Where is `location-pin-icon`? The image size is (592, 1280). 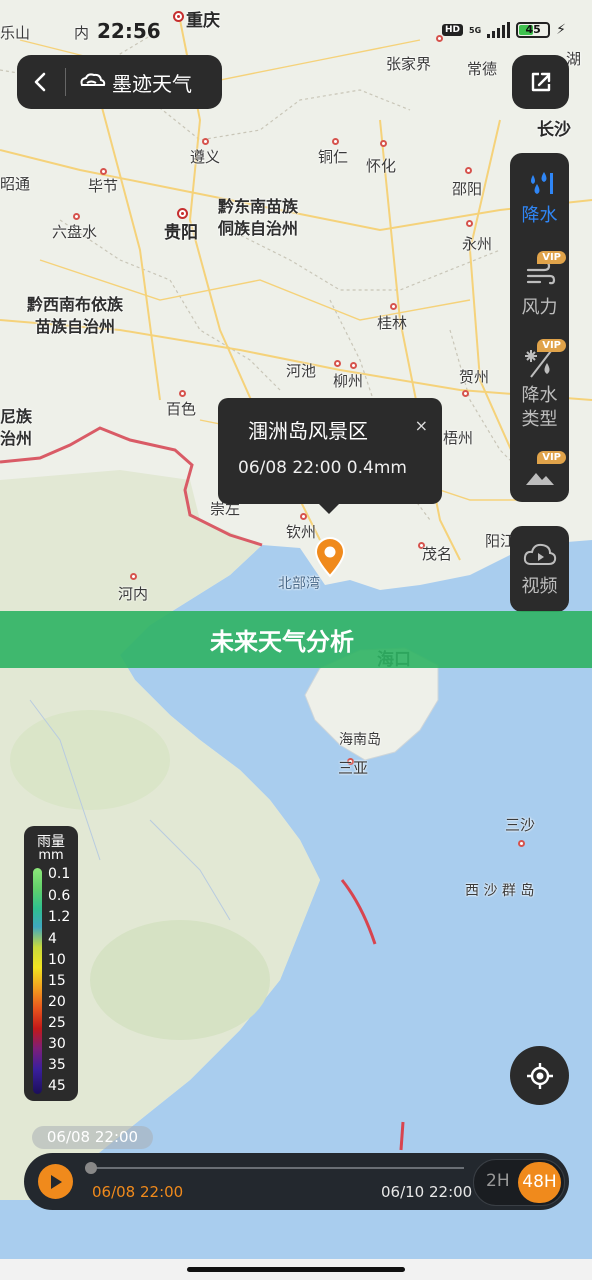
location-pin-icon is located at coordinates (330, 557).